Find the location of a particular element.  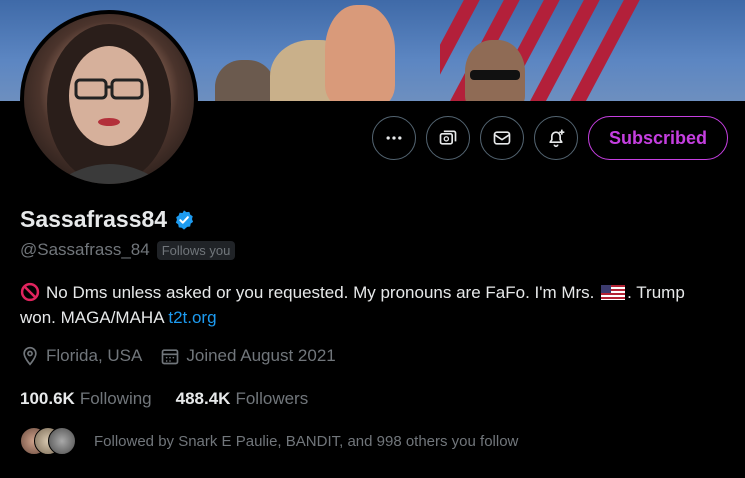

following-link: 100.6K Following is located at coordinates (86, 399).